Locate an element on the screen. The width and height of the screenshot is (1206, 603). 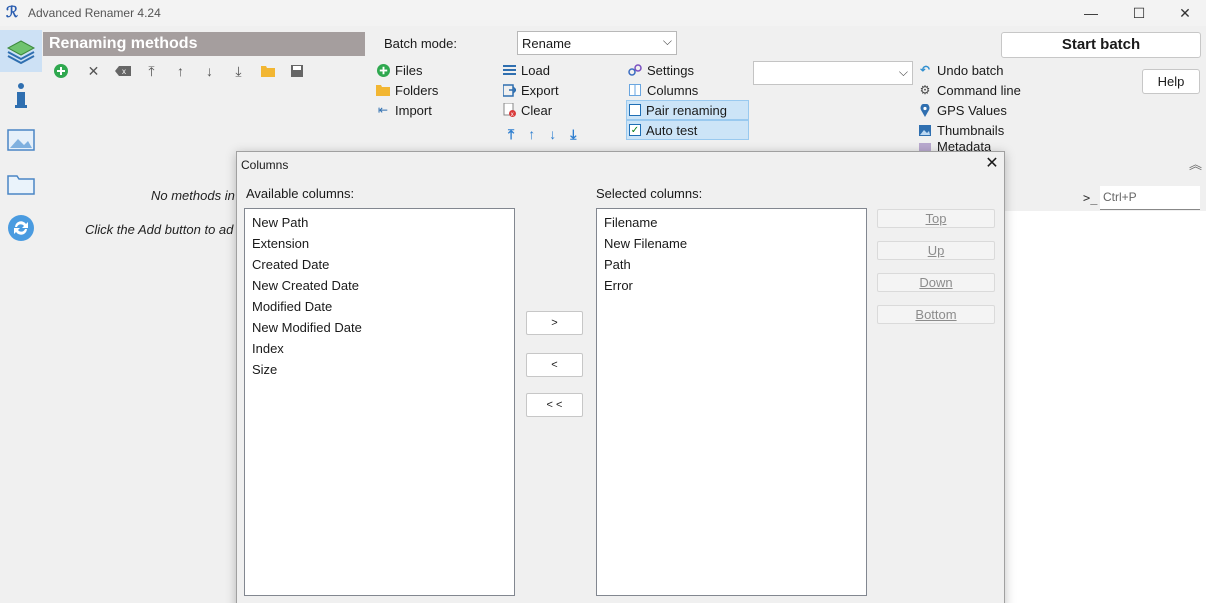
add-method-button is located at coordinates (60, 71).